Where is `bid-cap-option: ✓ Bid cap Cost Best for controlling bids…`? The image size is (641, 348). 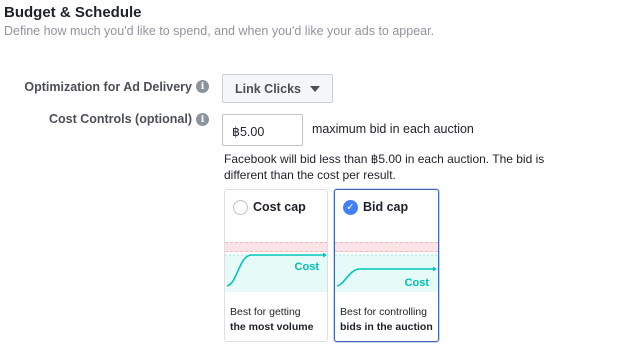
bid-cap-option: ✓ Bid cap Cost Best for controlling bids… is located at coordinates (386, 265).